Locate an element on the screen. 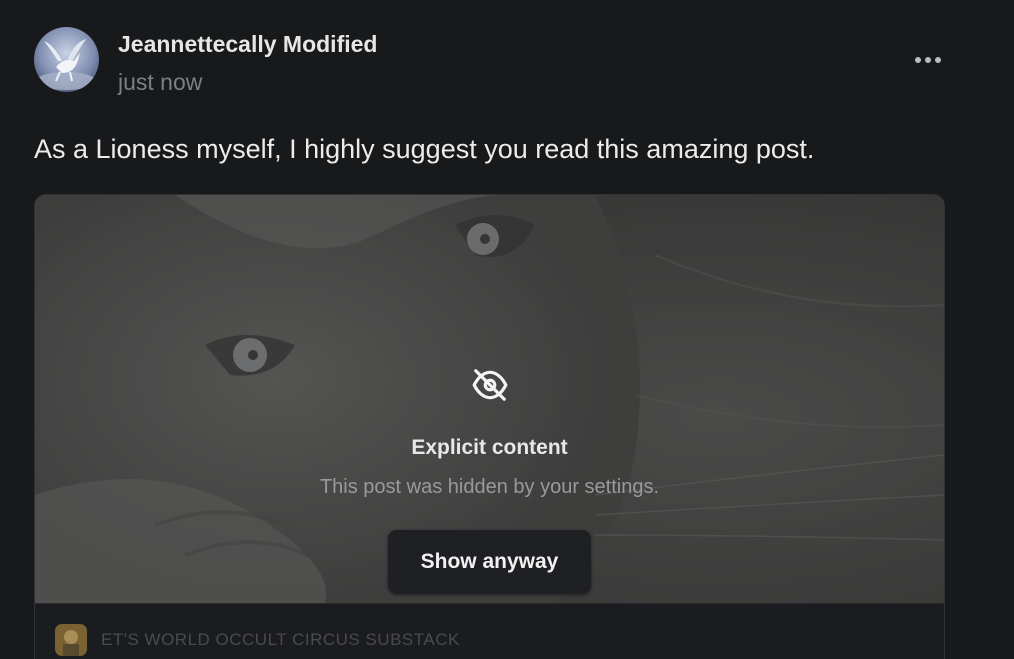  publication-logo is located at coordinates (71, 640).